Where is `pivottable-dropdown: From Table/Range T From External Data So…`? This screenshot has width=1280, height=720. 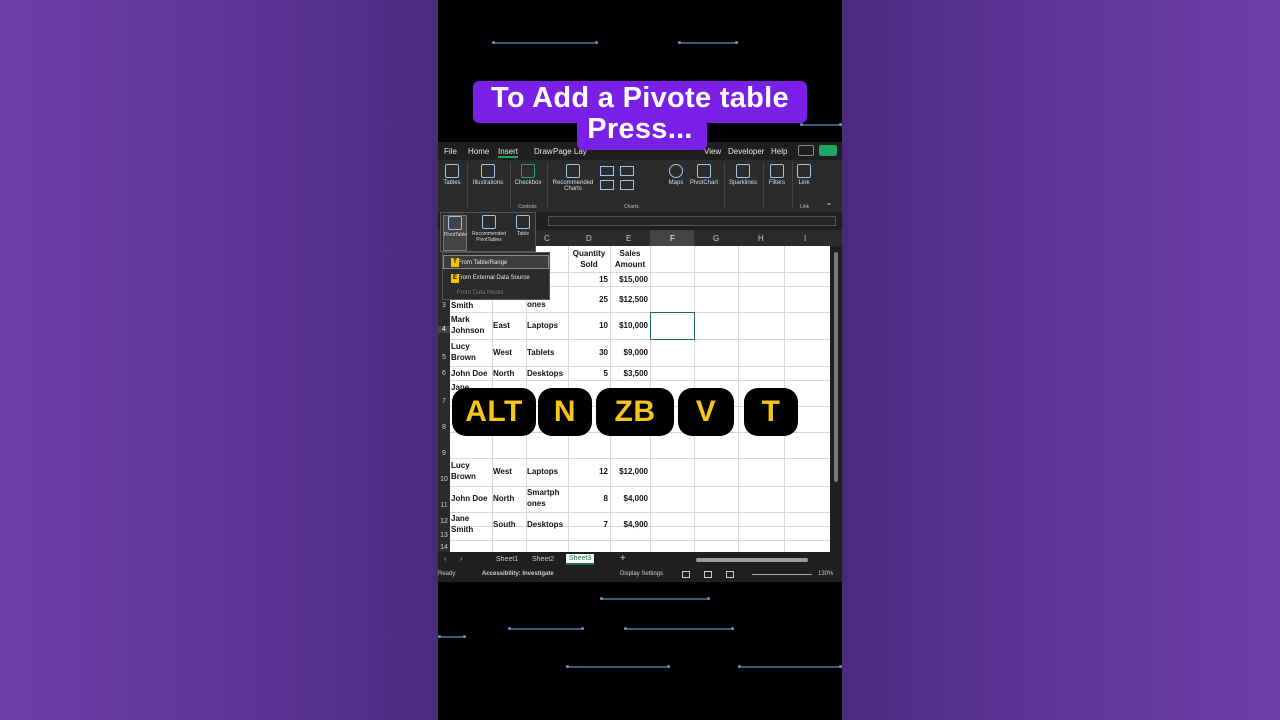 pivottable-dropdown: From Table/Range T From External Data So… is located at coordinates (496, 276).